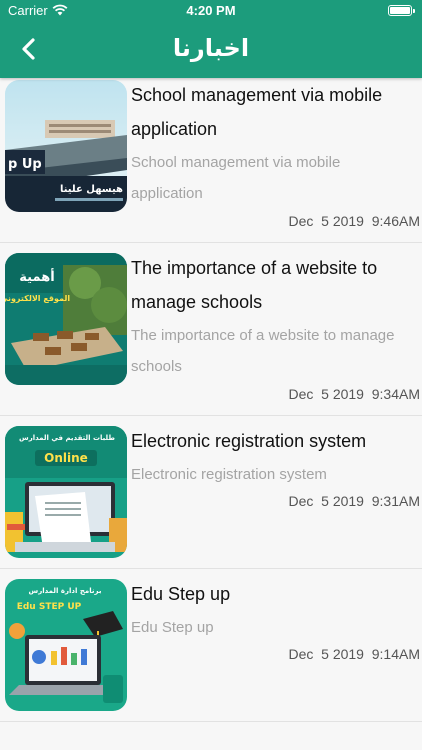 The height and width of the screenshot is (750, 422). Describe the element at coordinates (354, 654) in the screenshot. I see `news-date: Dec 5 2019 9:14AM` at that location.